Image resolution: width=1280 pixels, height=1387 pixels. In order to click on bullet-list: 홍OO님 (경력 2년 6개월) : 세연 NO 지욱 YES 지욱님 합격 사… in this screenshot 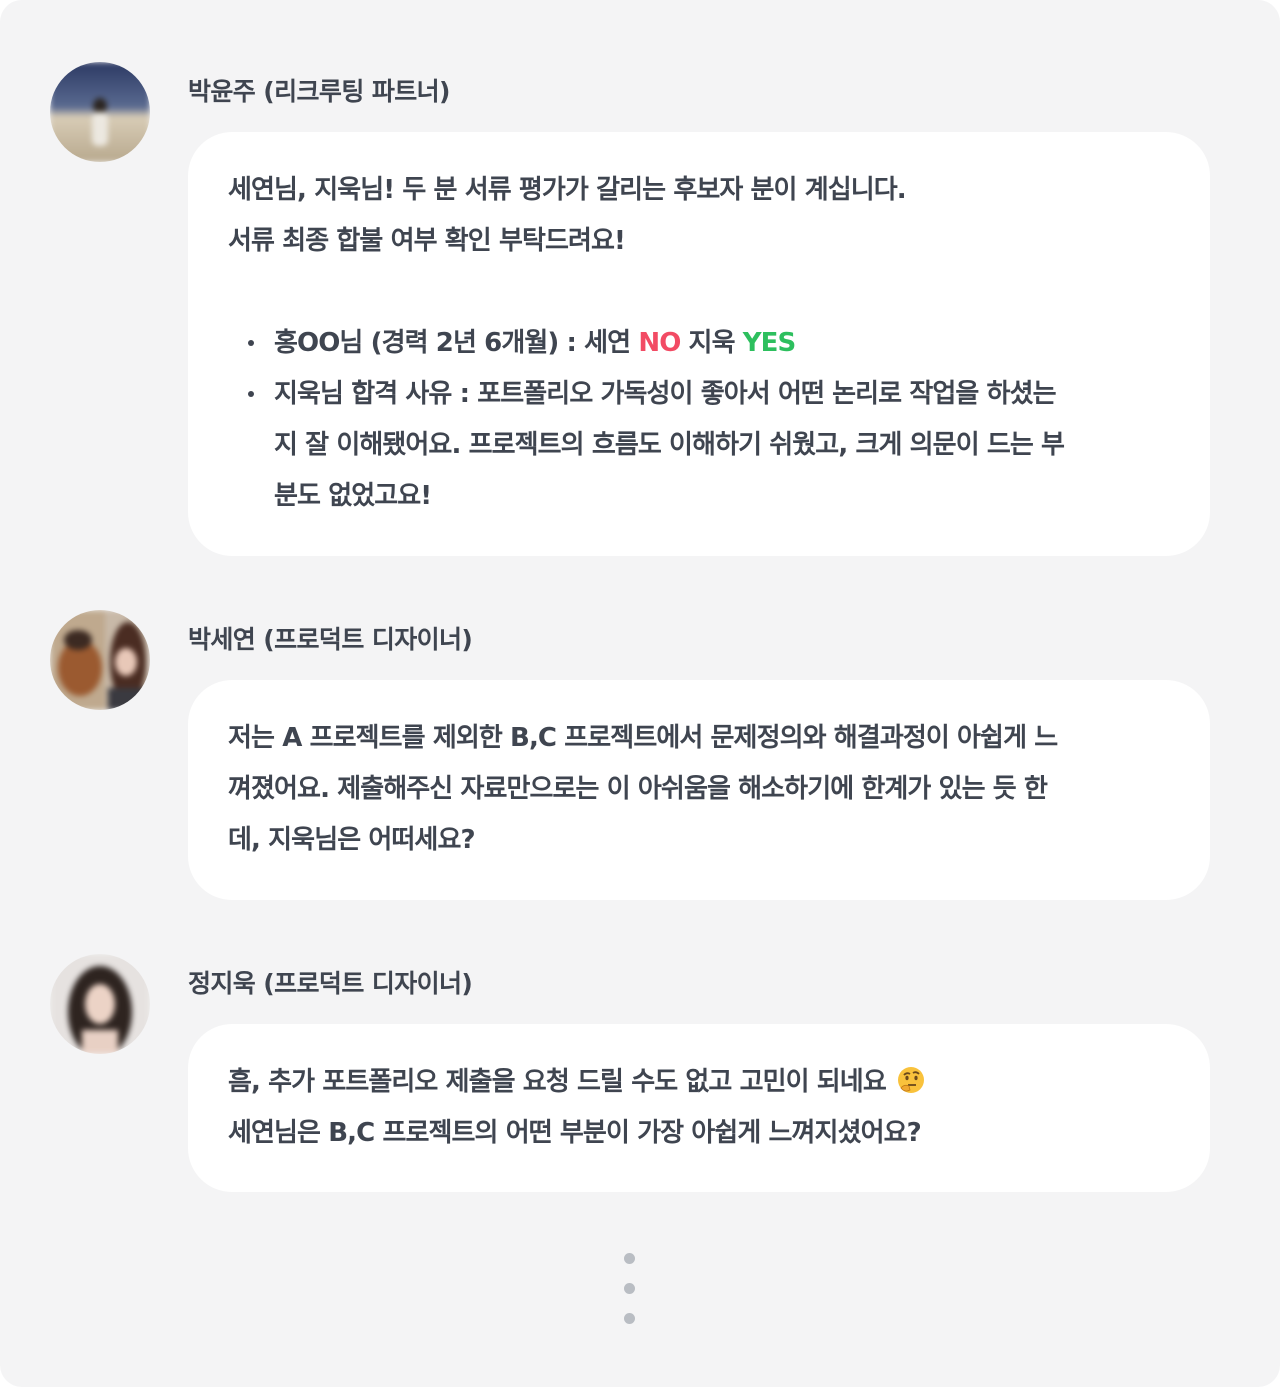, I will do `click(702, 420)`.